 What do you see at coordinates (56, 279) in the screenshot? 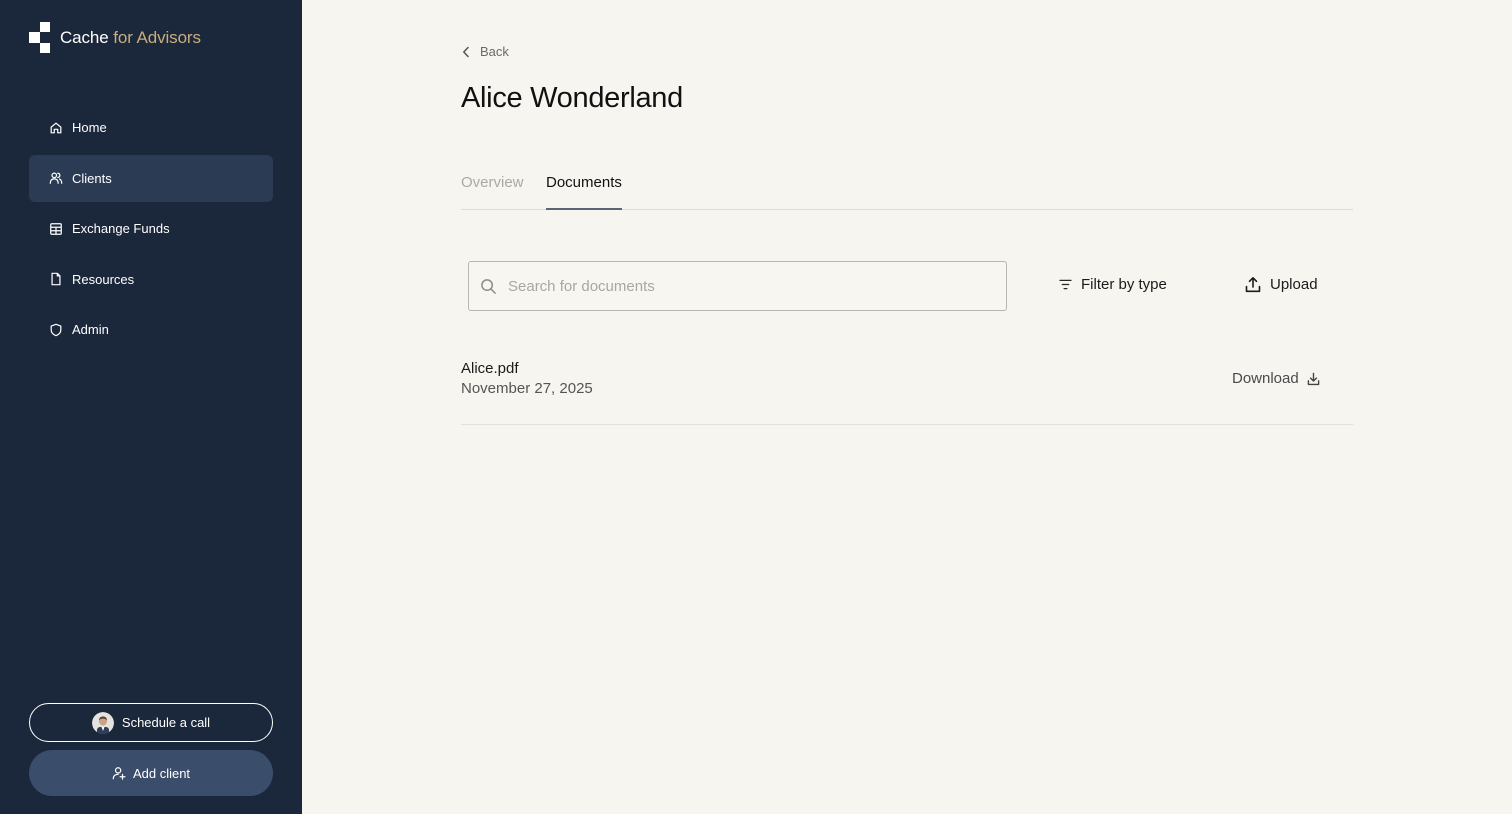
I see `file-icon` at bounding box center [56, 279].